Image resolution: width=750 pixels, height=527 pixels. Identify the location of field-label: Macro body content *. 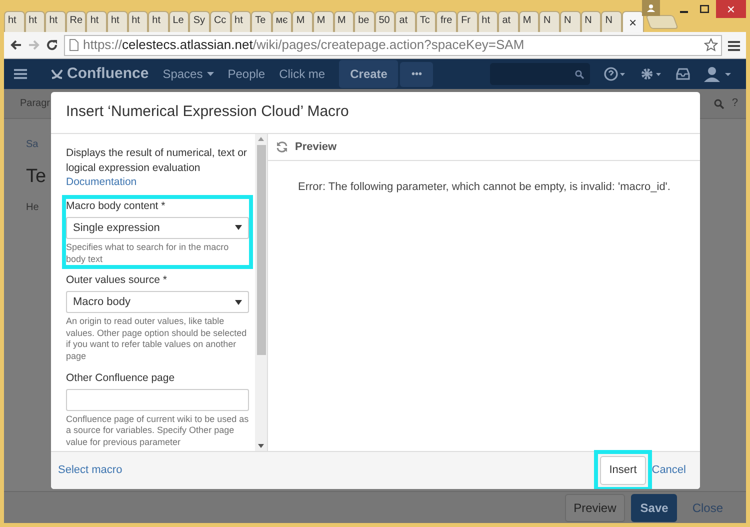
(116, 206).